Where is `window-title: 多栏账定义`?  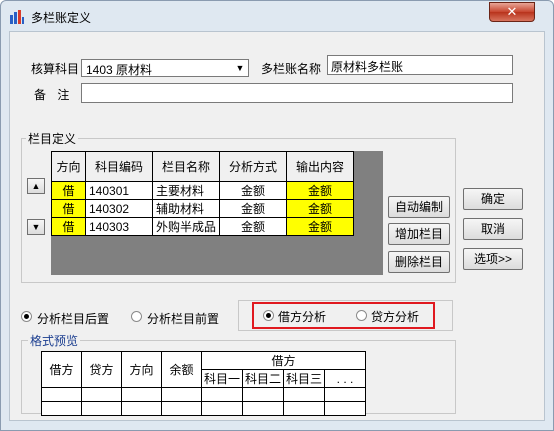 window-title: 多栏账定义 is located at coordinates (61, 18).